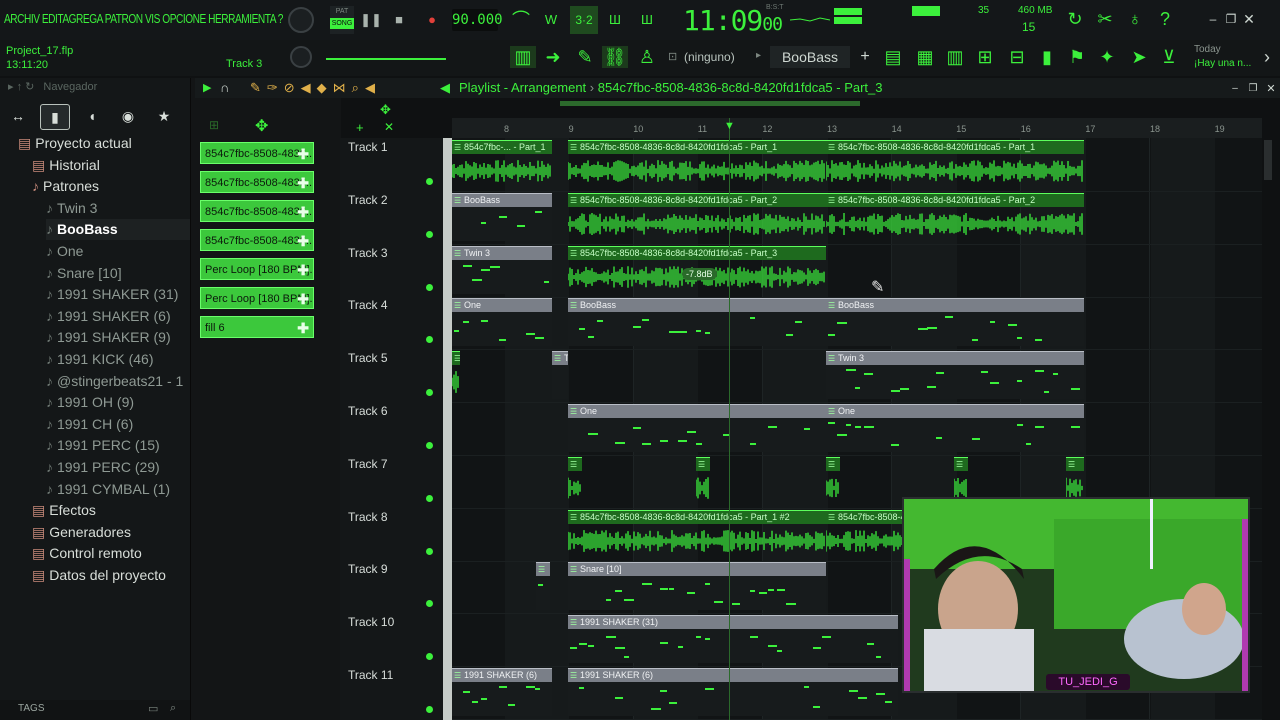 The height and width of the screenshot is (720, 1280). Describe the element at coordinates (65, 186) in the screenshot. I see `tree-item: ♪ Patrones` at that location.